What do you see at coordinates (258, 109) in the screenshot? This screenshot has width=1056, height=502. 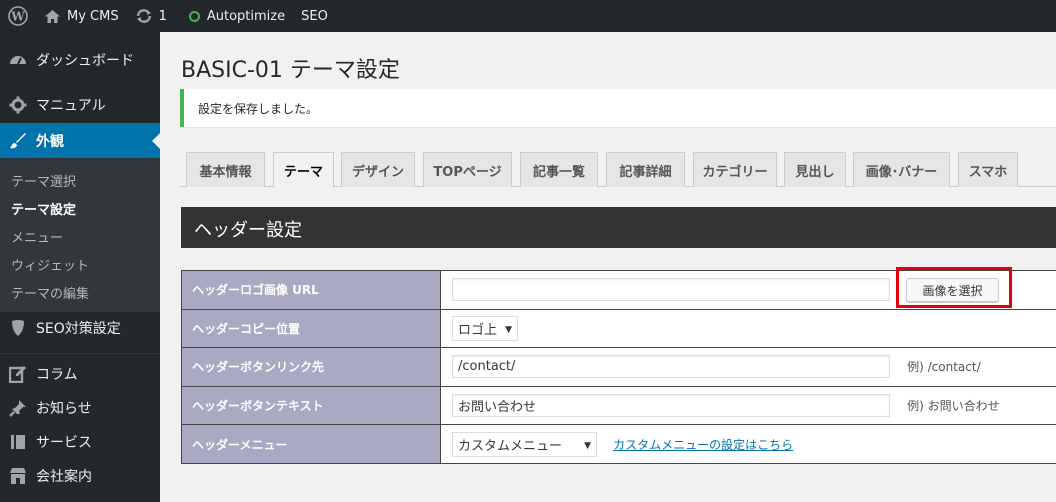 I see `notice-text: 設定を保存しました。` at bounding box center [258, 109].